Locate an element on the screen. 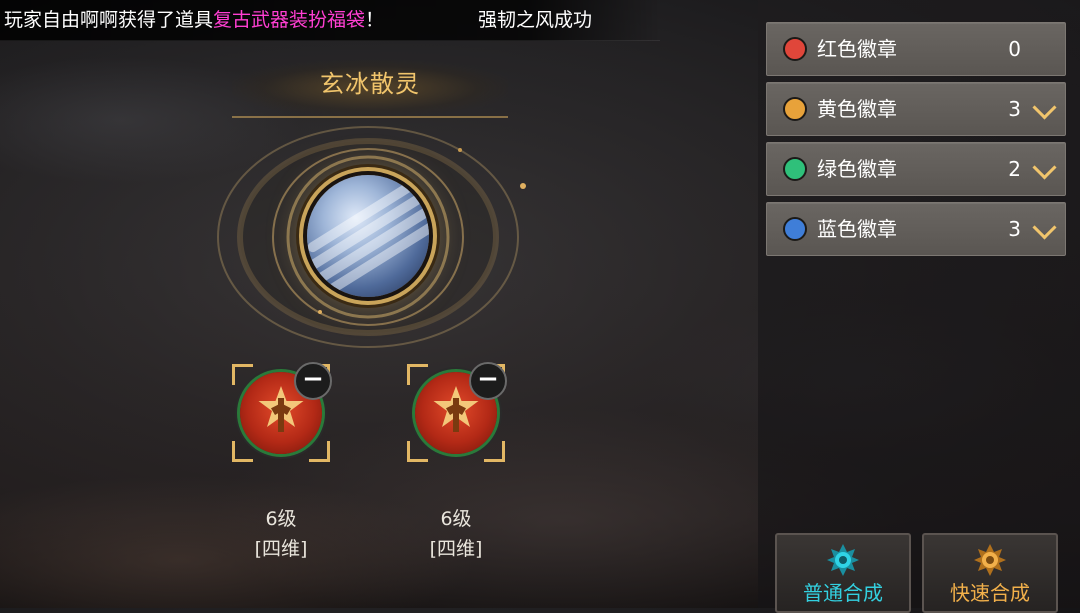 The height and width of the screenshot is (613, 1080). badge-row-red: 红色徽章 0 is located at coordinates (916, 49).